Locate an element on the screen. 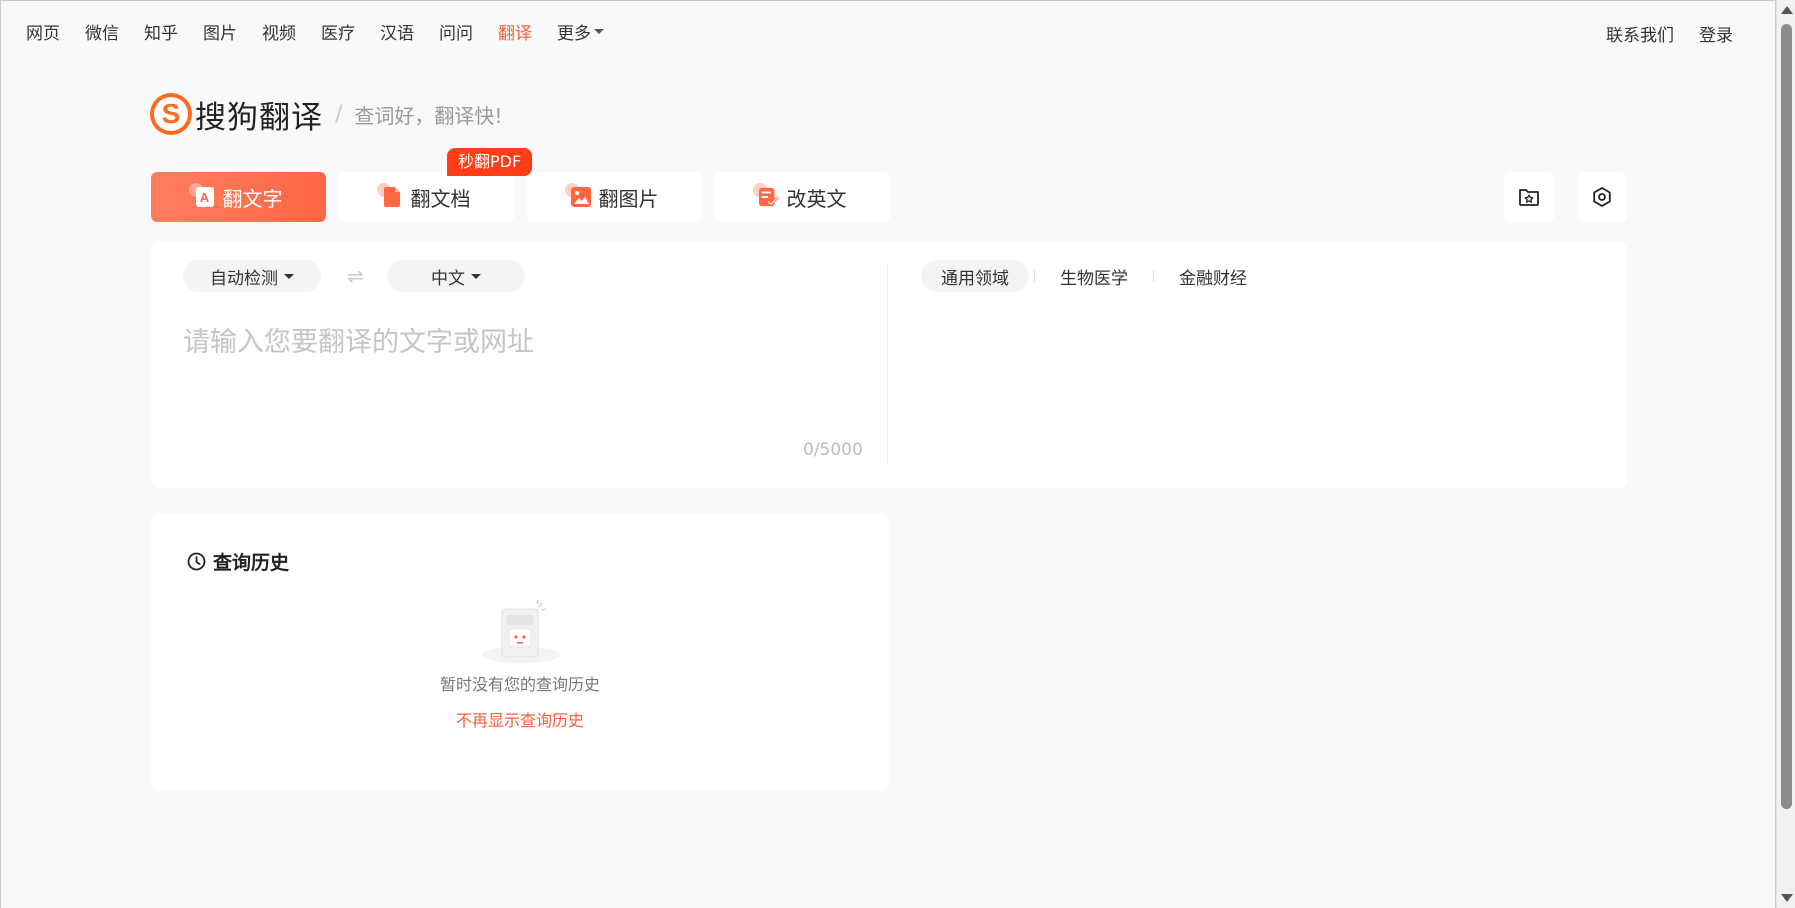 The height and width of the screenshot is (908, 1795). history-title: 查询历史 is located at coordinates (251, 563).